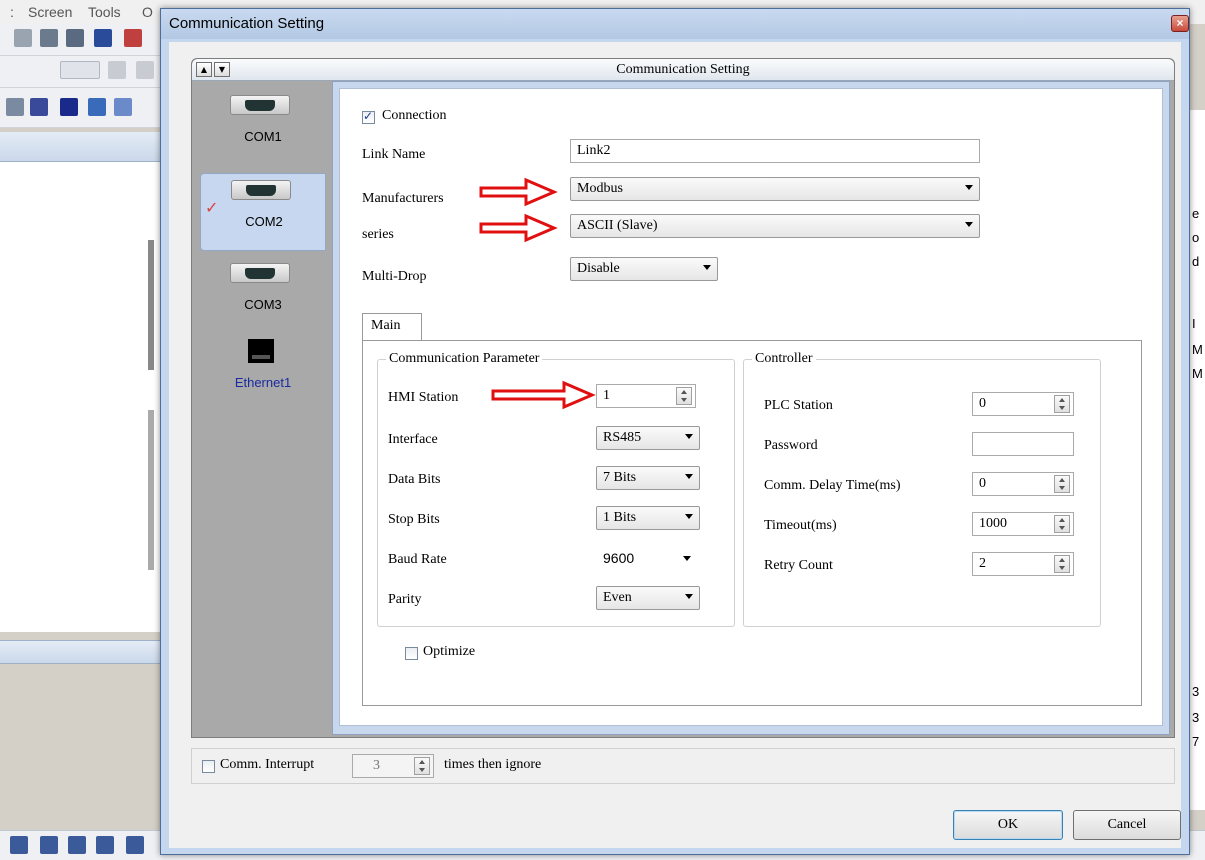 This screenshot has width=1205, height=860. What do you see at coordinates (263, 212) in the screenshot?
I see `port-item-com2: ✓ COM2` at bounding box center [263, 212].